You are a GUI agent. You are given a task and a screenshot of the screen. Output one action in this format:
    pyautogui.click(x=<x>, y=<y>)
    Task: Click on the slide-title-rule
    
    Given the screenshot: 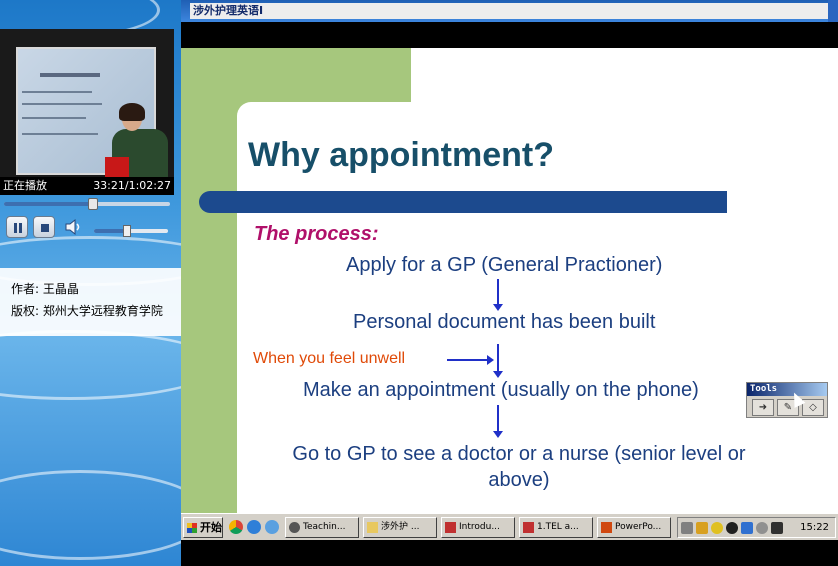 What is the action you would take?
    pyautogui.click(x=463, y=202)
    